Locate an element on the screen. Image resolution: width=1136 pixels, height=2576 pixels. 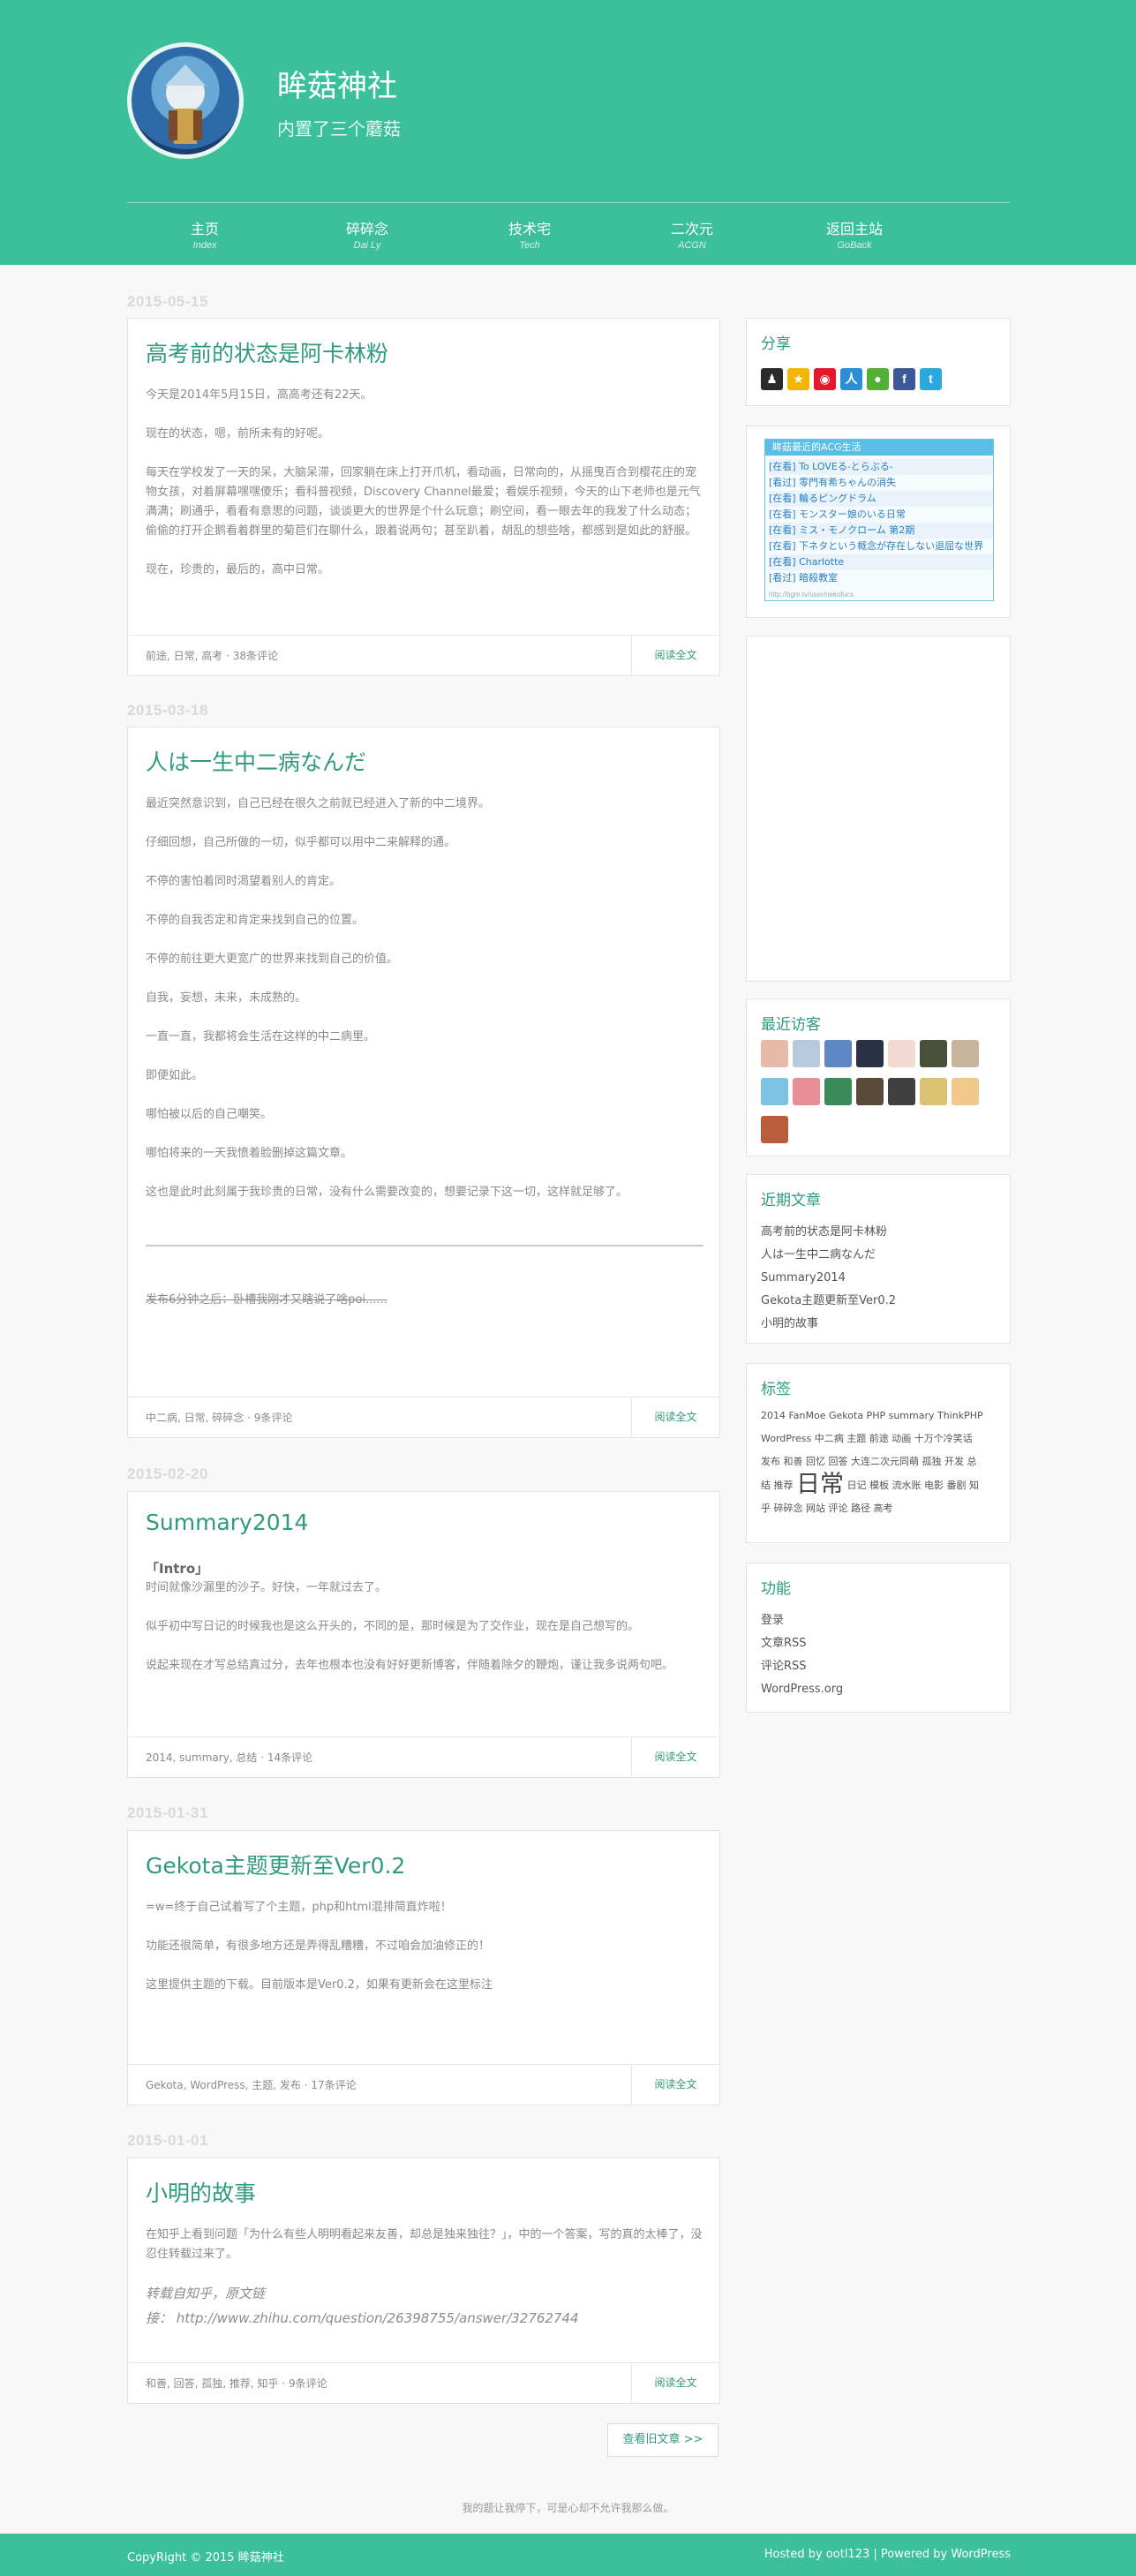
post-meta: 前途, 日常, 高考 · 38条评论 is located at coordinates (212, 656).